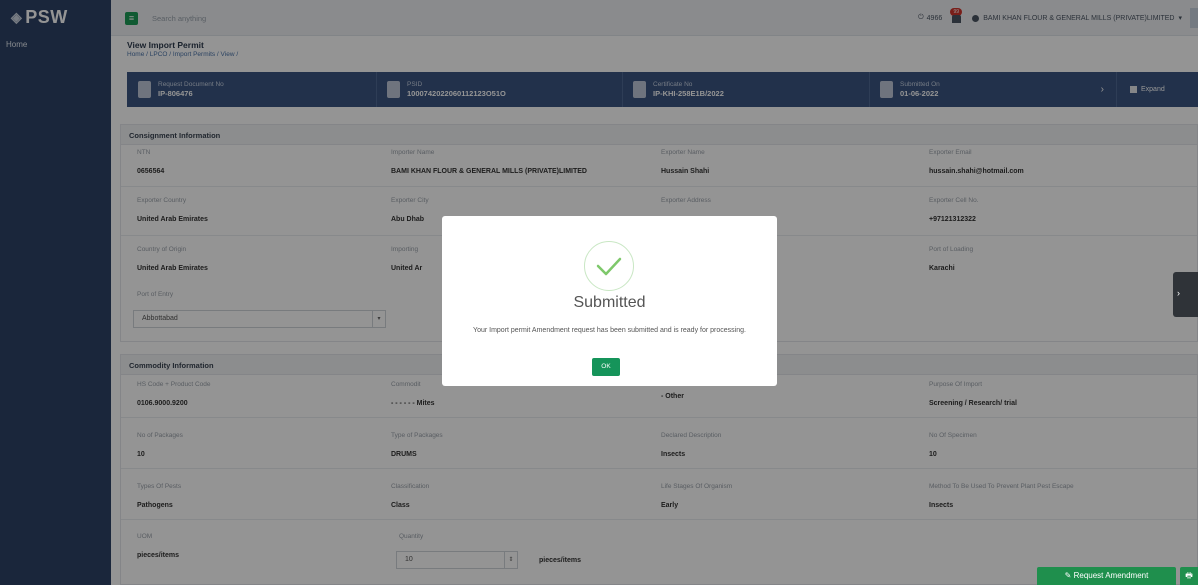 This screenshot has width=1198, height=585. Describe the element at coordinates (1111, 575) in the screenshot. I see `request-amendment-label: Request Amendment` at that location.